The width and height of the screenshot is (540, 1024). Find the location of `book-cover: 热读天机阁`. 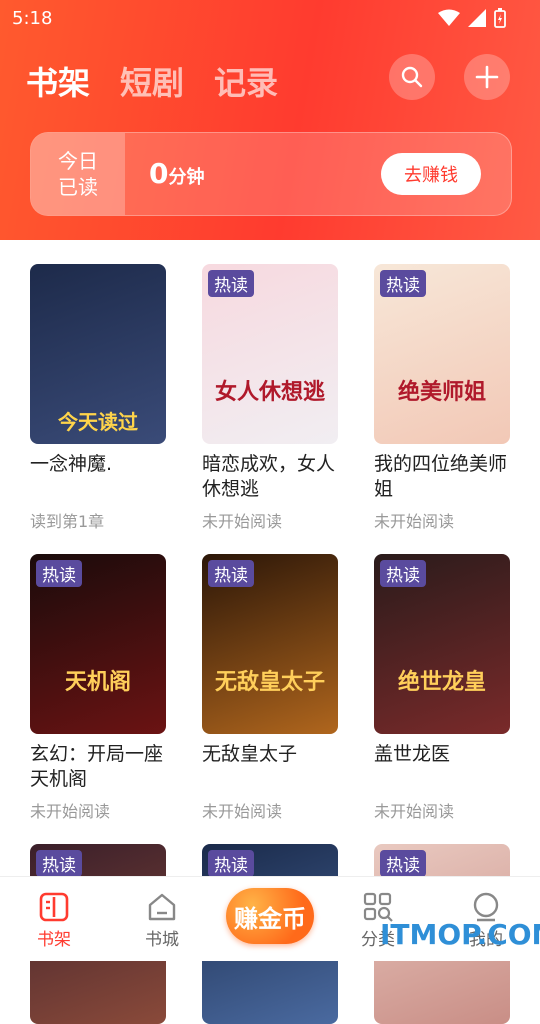

book-cover: 热读天机阁 is located at coordinates (98, 644).